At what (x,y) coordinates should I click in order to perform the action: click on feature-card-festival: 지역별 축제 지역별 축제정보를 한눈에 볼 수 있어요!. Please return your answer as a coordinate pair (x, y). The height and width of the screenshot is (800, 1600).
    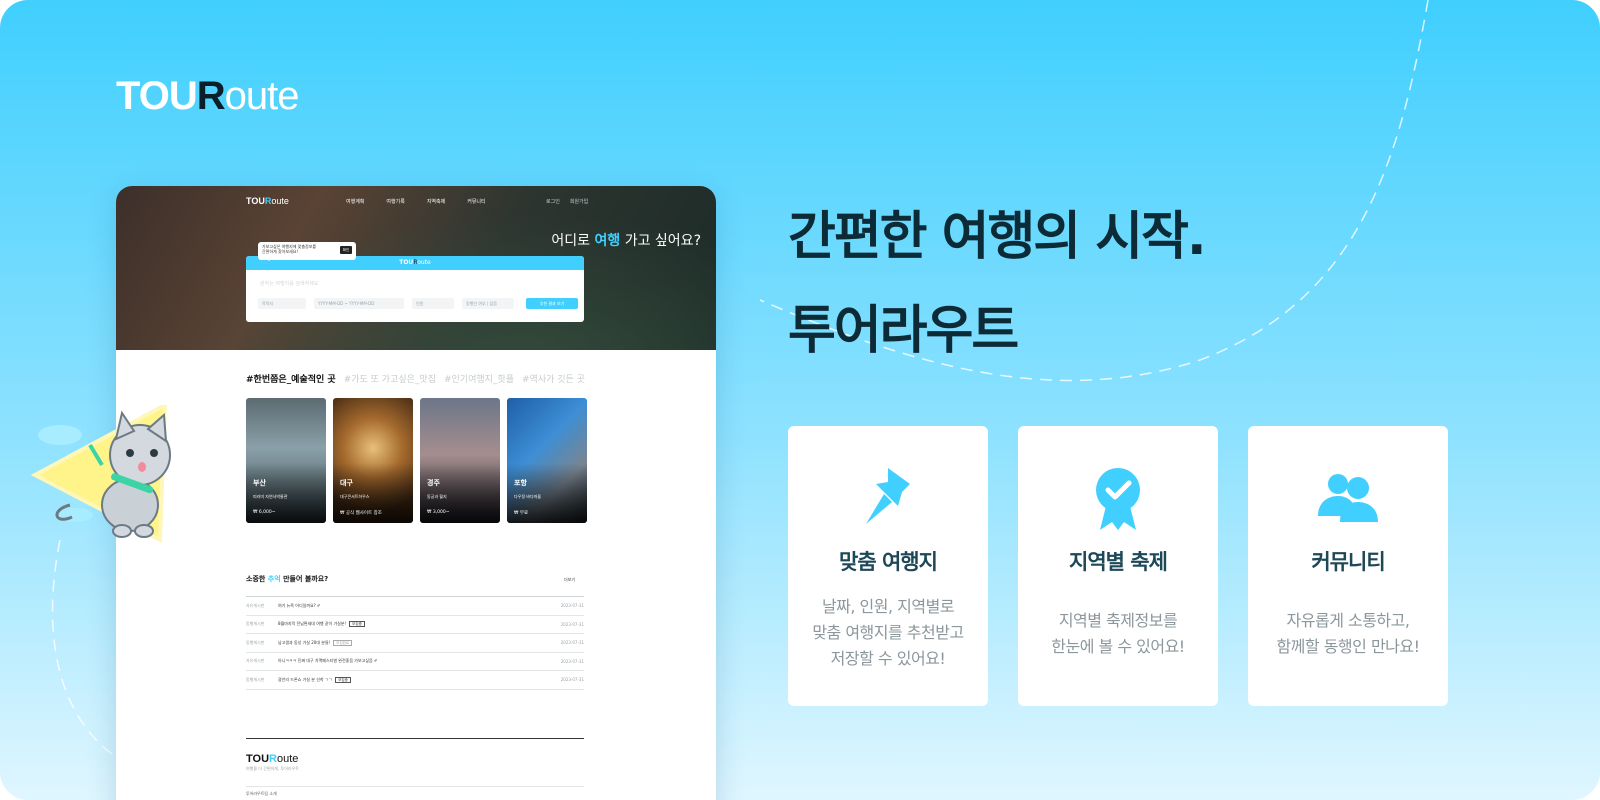
    Looking at the image, I should click on (1118, 566).